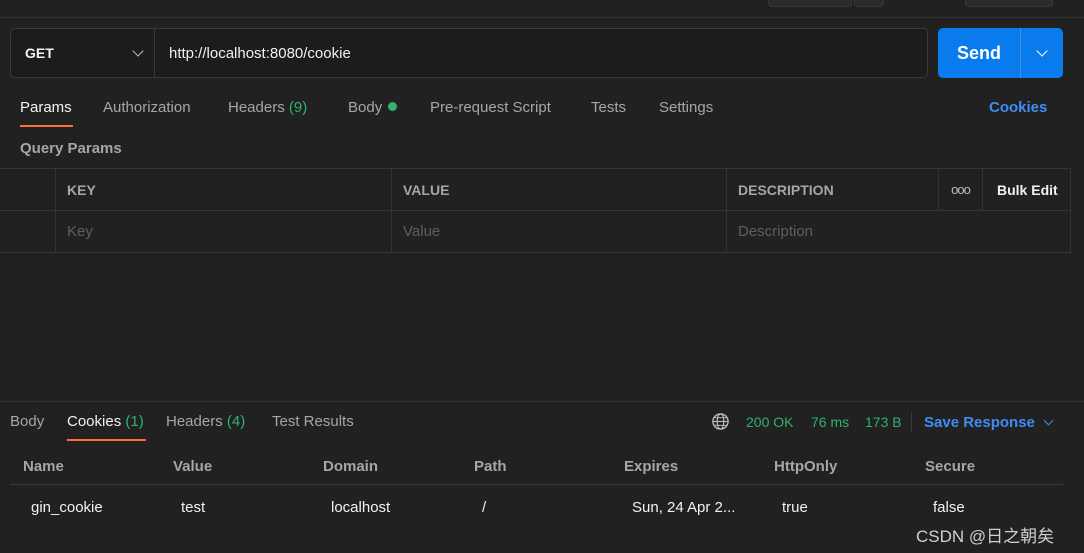 The image size is (1084, 553). What do you see at coordinates (193, 507) in the screenshot?
I see `cookie-value: test` at bounding box center [193, 507].